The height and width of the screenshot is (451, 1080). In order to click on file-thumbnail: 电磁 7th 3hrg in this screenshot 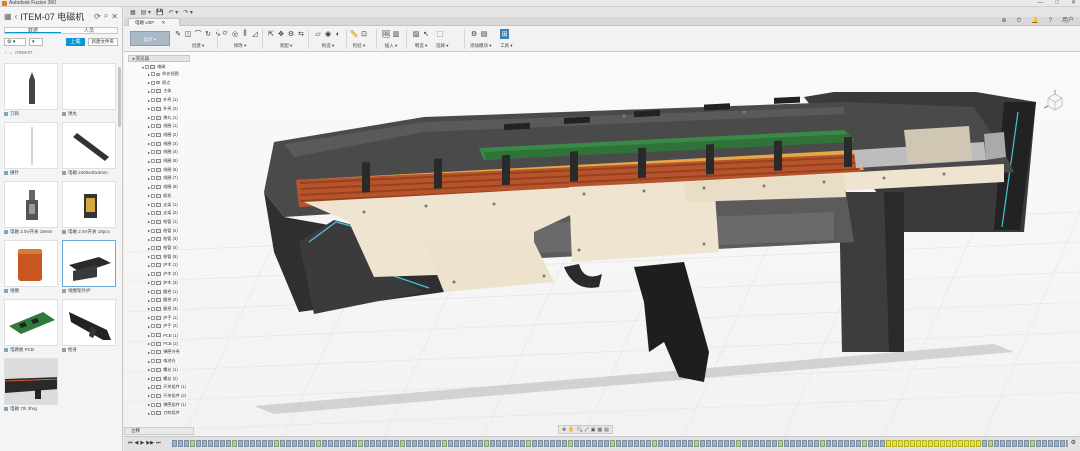, I will do `click(31, 386)`.